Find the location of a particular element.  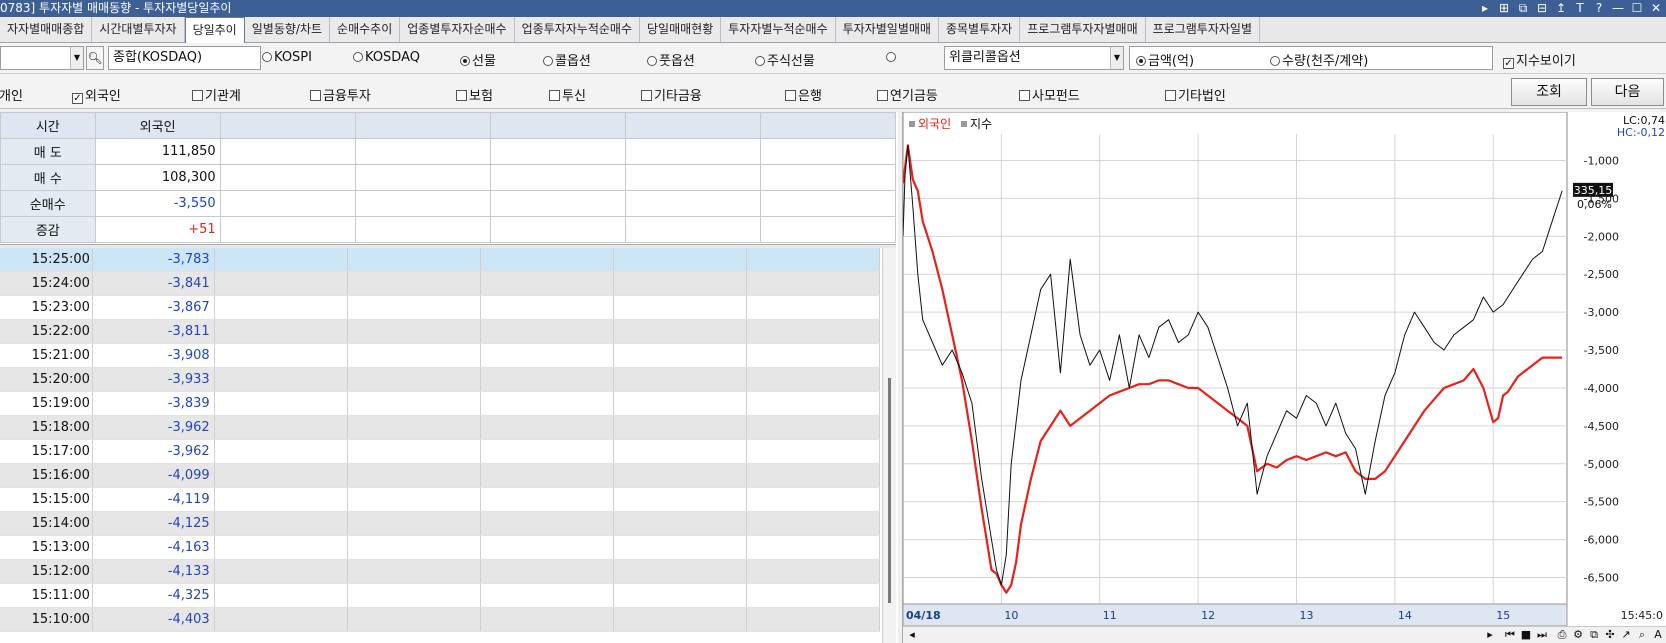

window-control-icon-6: ? is located at coordinates (1599, 8).